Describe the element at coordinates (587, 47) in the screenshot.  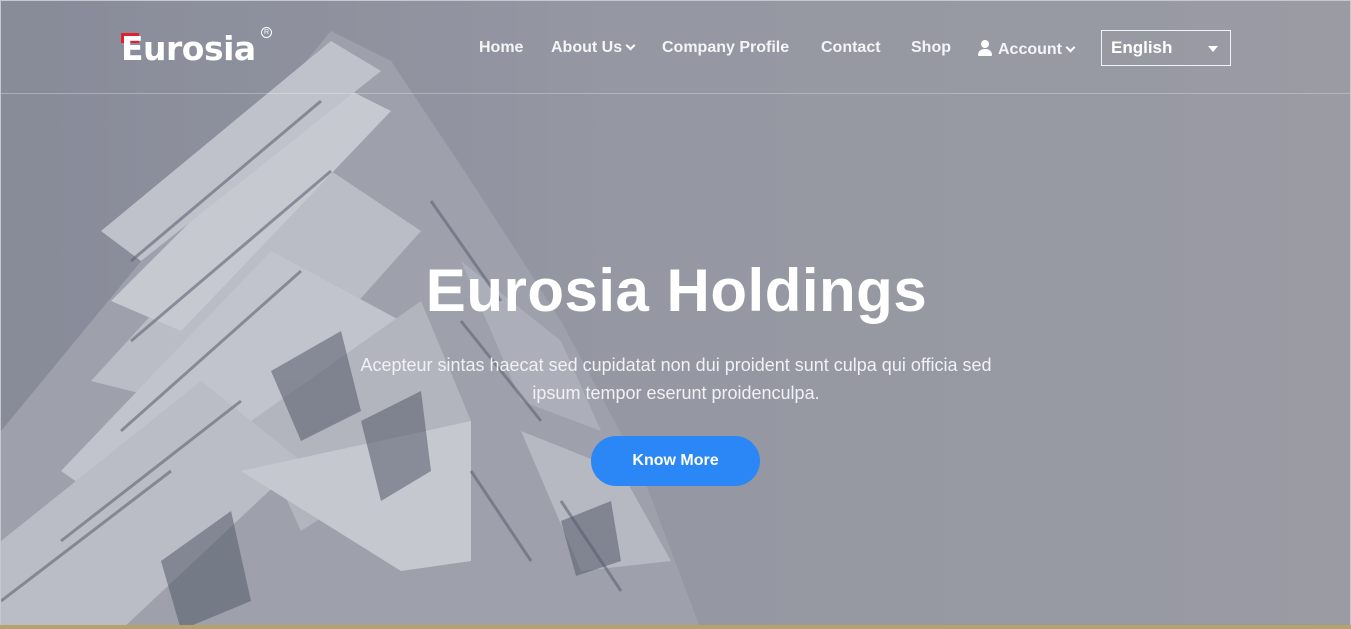
I see `nav-about-label: About Us` at that location.